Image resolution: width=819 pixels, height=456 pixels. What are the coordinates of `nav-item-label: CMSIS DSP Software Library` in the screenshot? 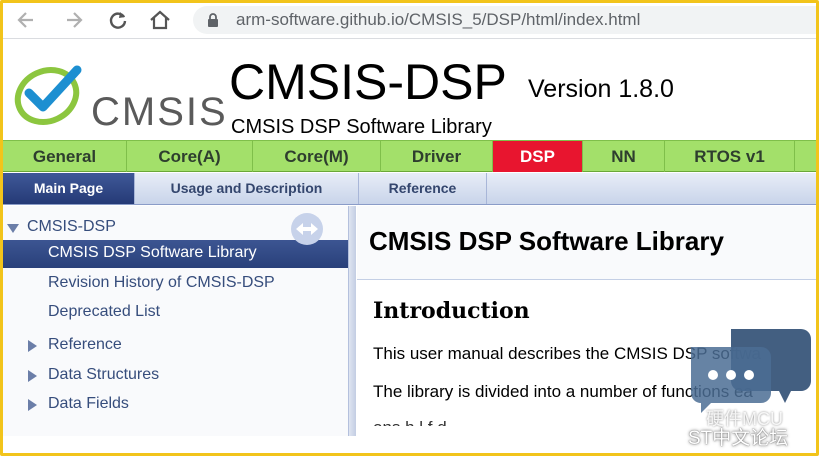 It's located at (152, 252).